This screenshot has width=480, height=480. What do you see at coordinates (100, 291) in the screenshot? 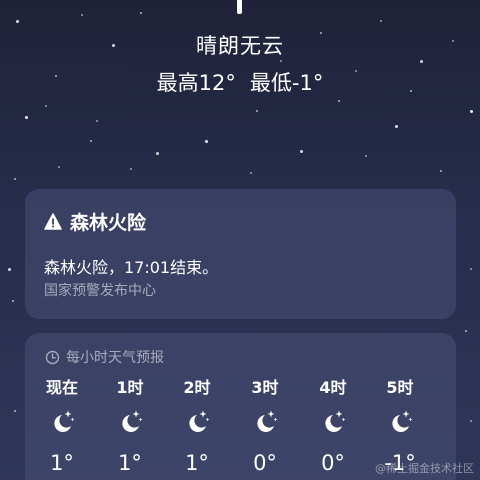
I see `alert-source: 国家预警发布中心` at bounding box center [100, 291].